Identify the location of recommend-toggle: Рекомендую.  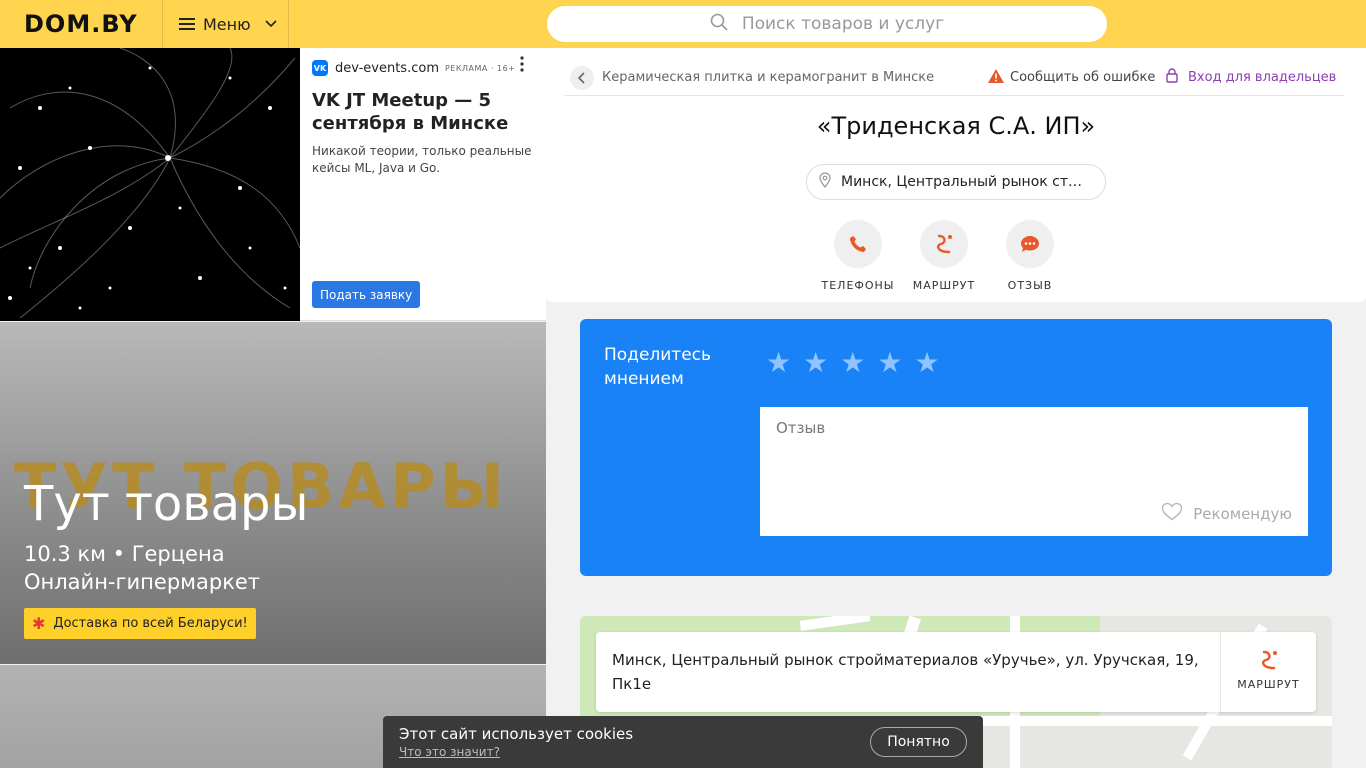
(1226, 514).